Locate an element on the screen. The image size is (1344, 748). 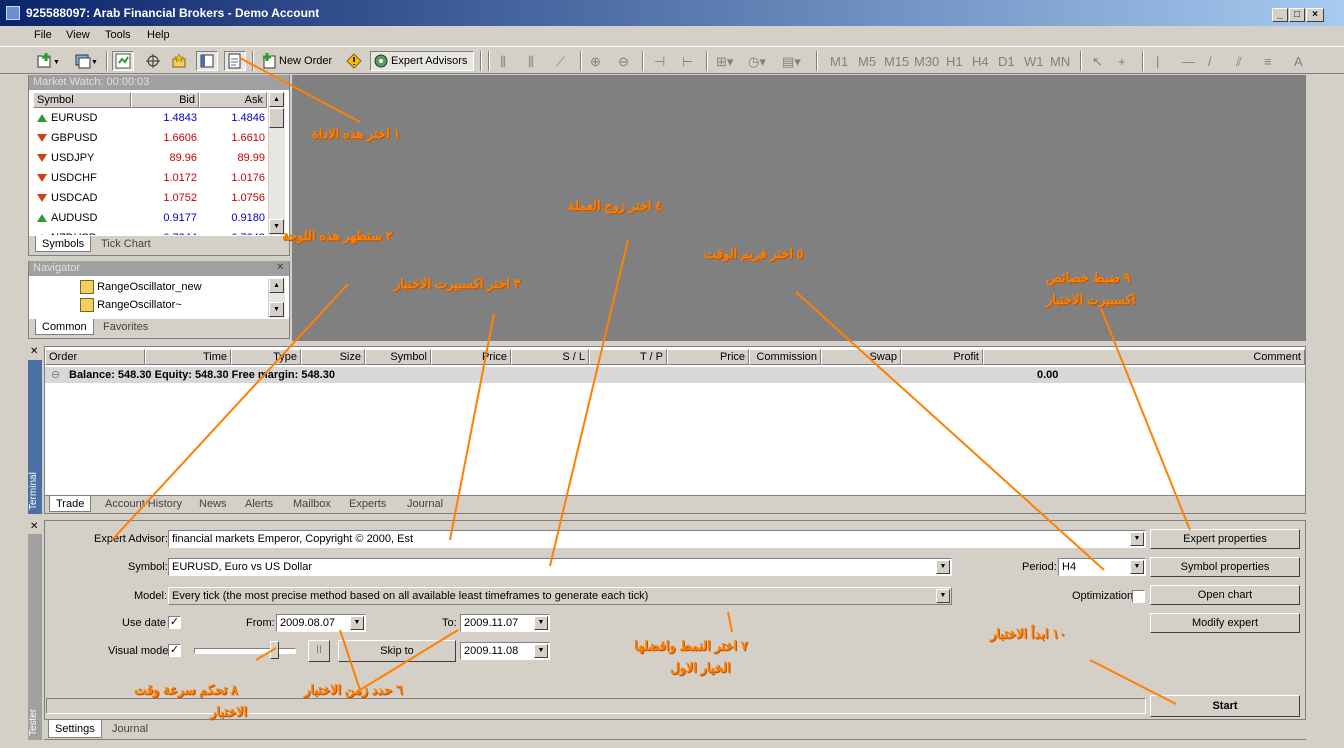
period-m15-icon: M15 is located at coordinates (896, 61).